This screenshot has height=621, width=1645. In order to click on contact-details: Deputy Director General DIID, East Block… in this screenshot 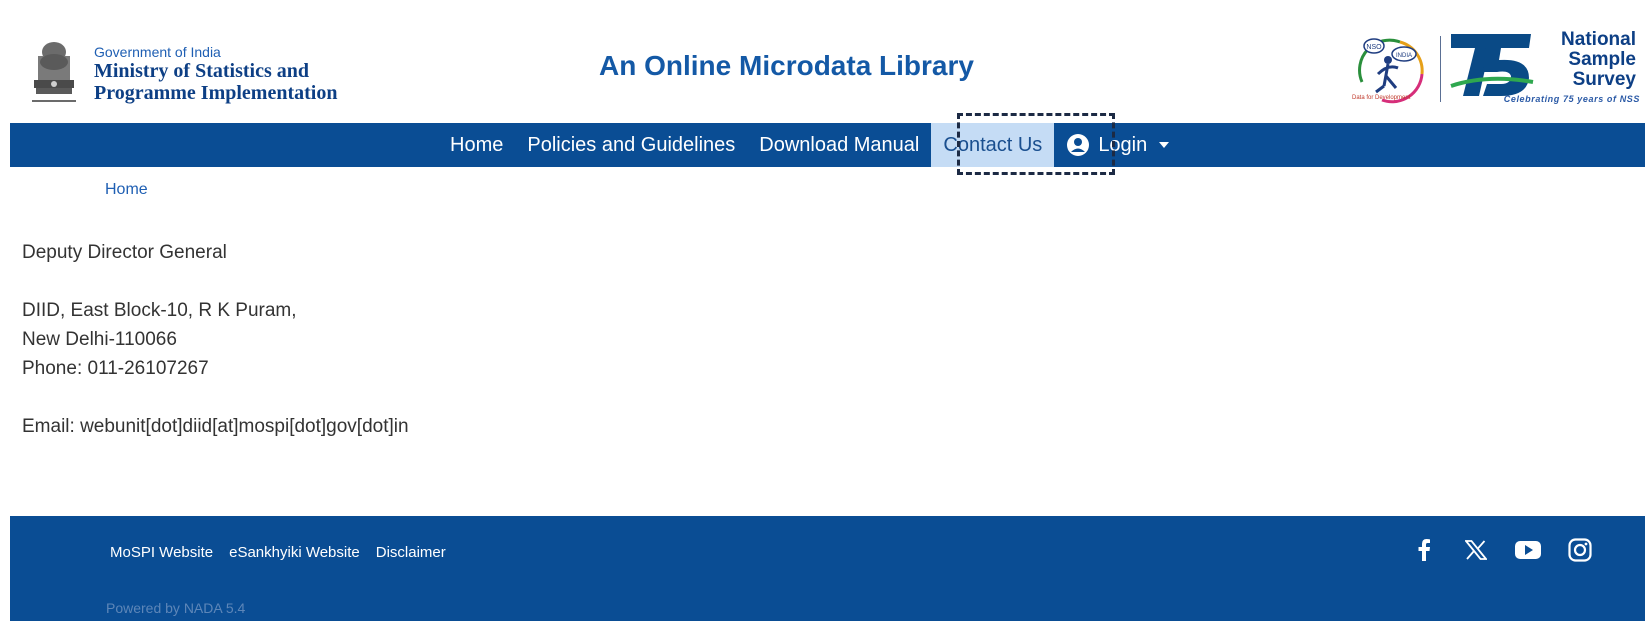, I will do `click(215, 339)`.